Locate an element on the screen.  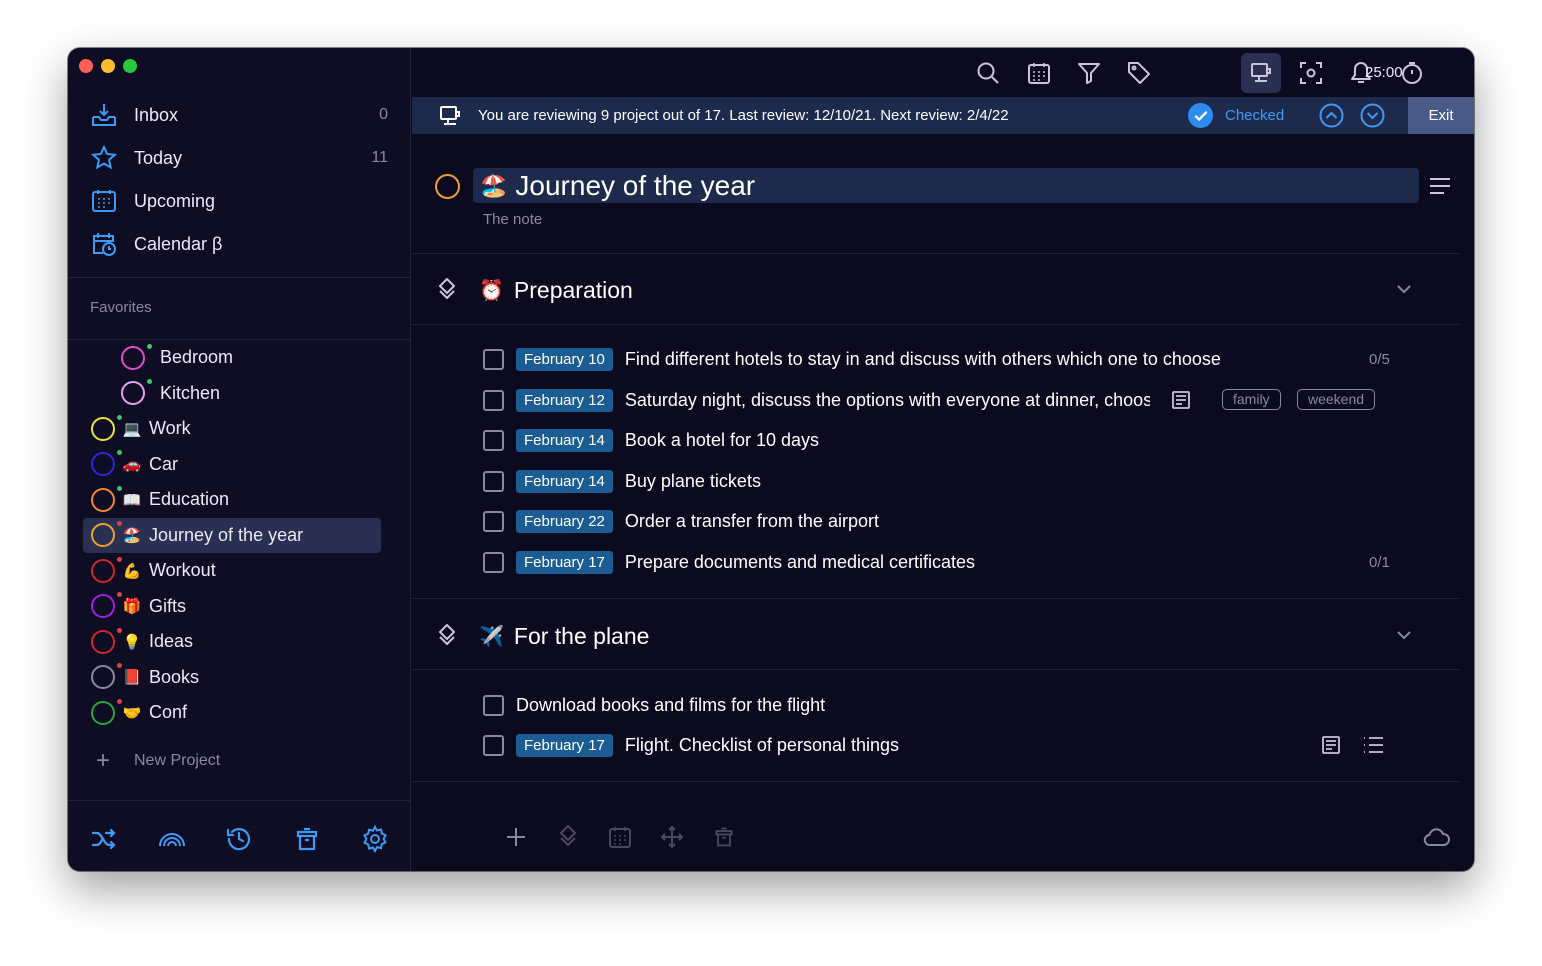
shuffle-icon is located at coordinates (104, 839).